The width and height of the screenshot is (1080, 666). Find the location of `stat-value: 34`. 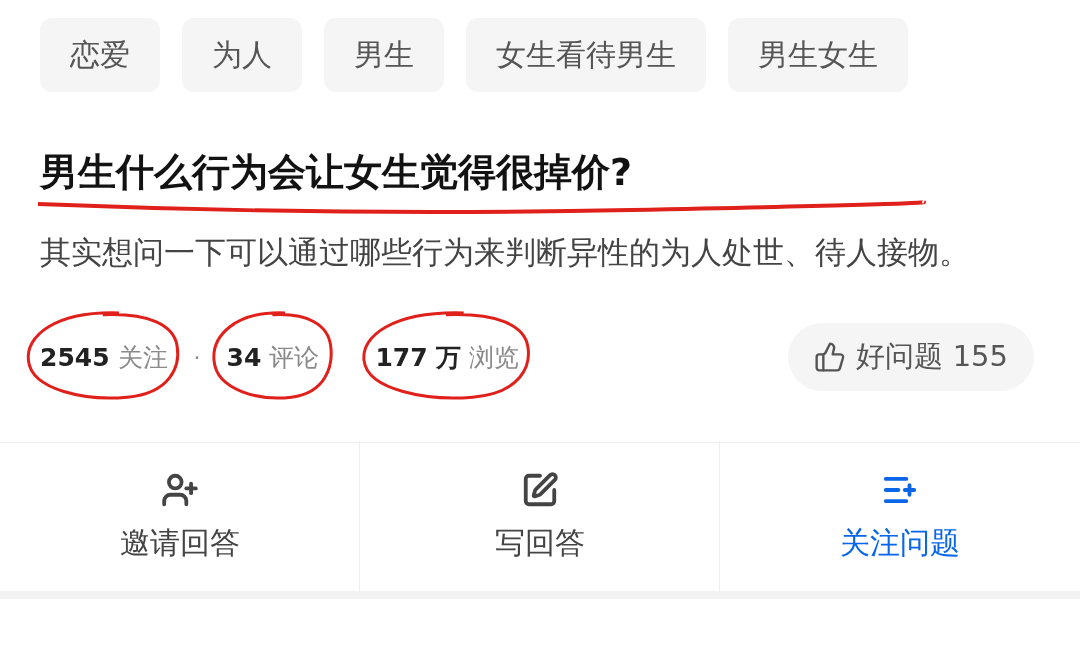

stat-value: 34 is located at coordinates (244, 357).